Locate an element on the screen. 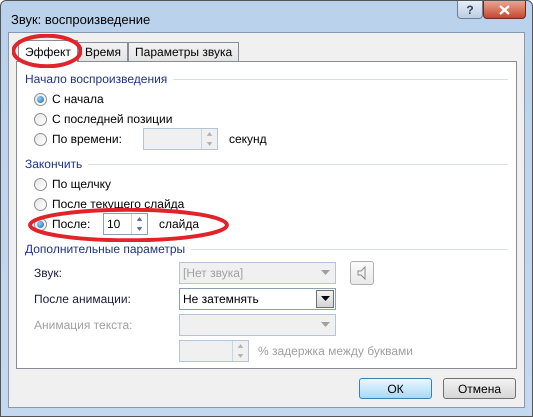 The image size is (533, 417). field-label: После анимации: is located at coordinates (83, 299).